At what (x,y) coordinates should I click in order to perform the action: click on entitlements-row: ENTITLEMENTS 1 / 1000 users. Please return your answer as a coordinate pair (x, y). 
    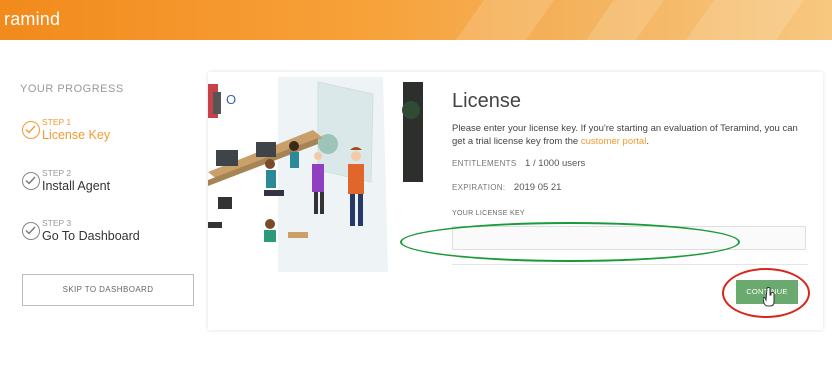
    Looking at the image, I should click on (518, 163).